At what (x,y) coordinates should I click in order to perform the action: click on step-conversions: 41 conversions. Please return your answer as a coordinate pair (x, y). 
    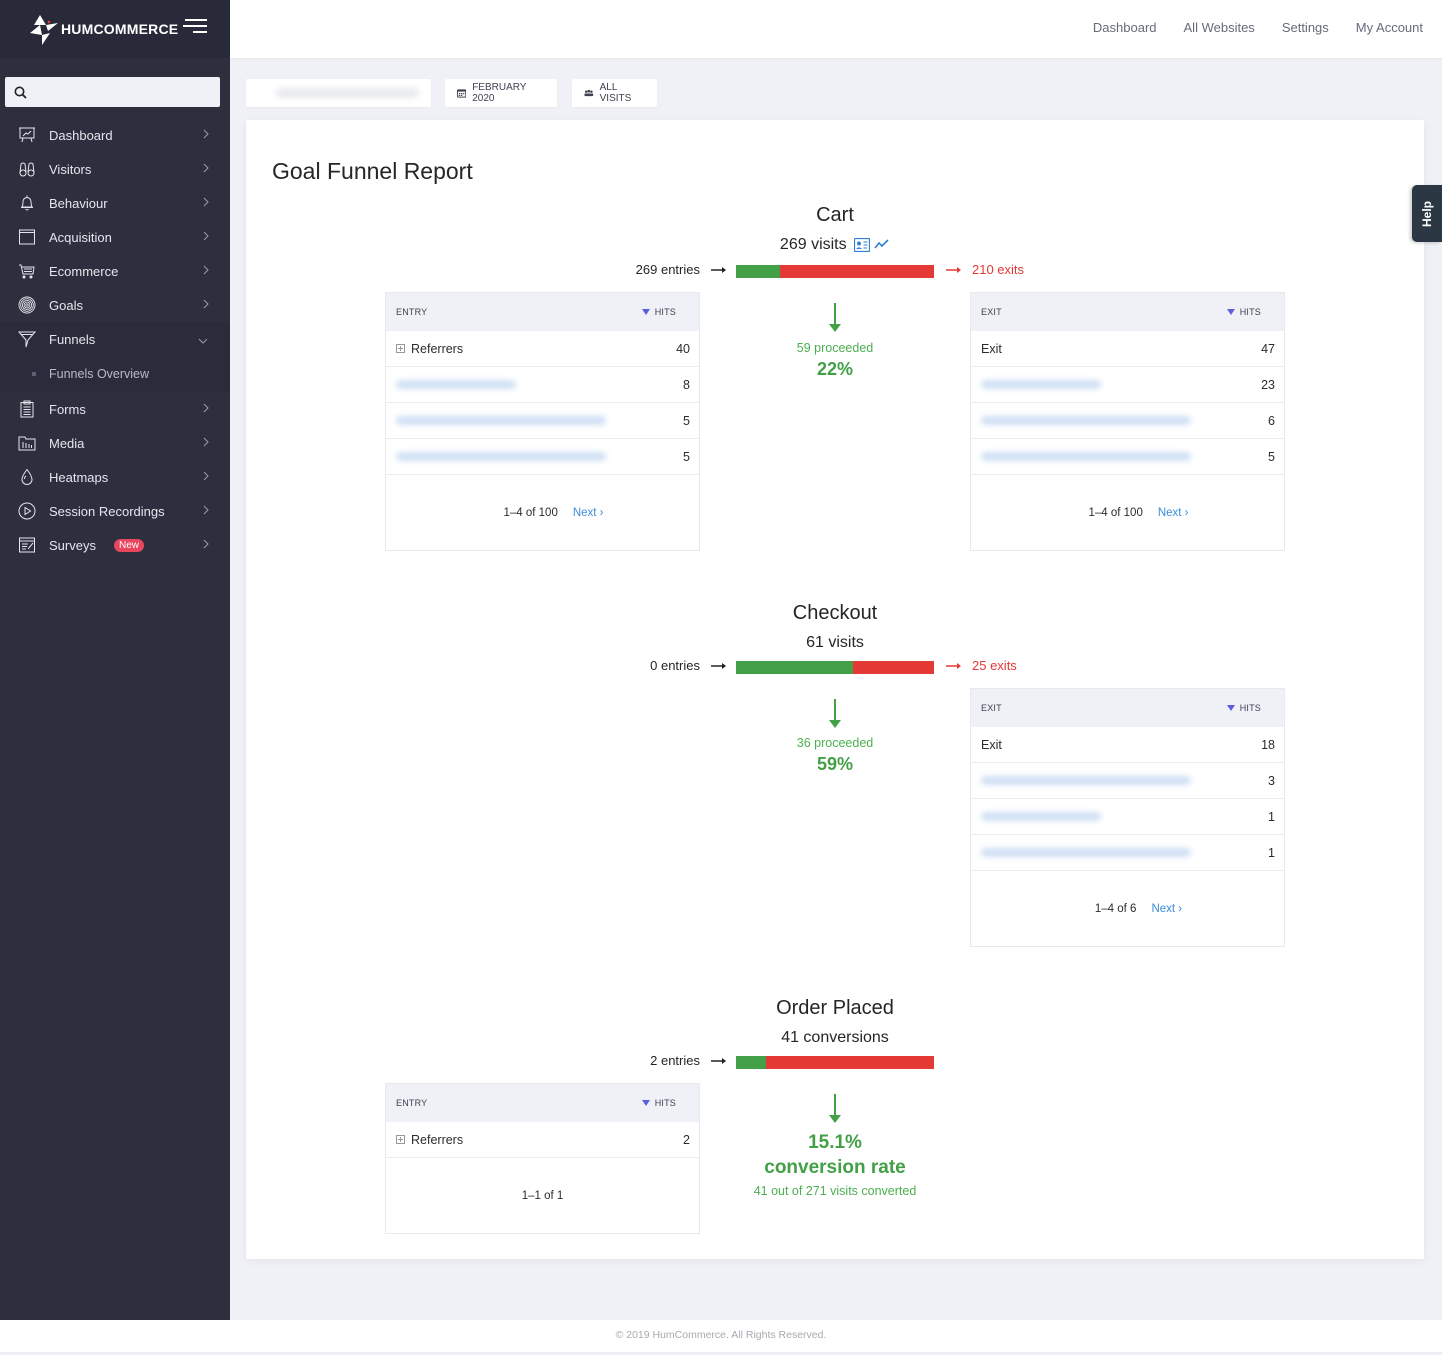
    Looking at the image, I should click on (835, 1037).